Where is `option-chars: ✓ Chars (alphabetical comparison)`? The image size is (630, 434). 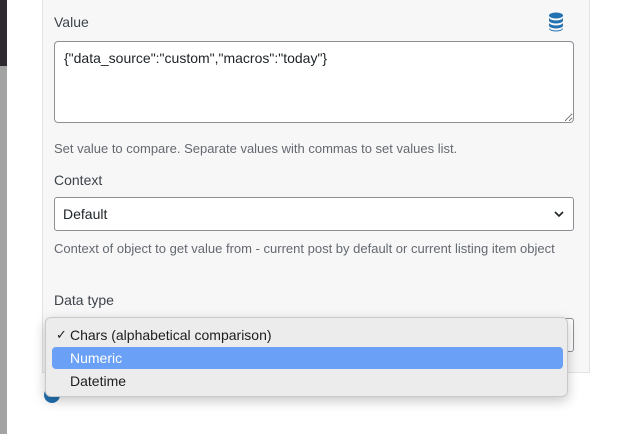 option-chars: ✓ Chars (alphabetical comparison) is located at coordinates (307, 335).